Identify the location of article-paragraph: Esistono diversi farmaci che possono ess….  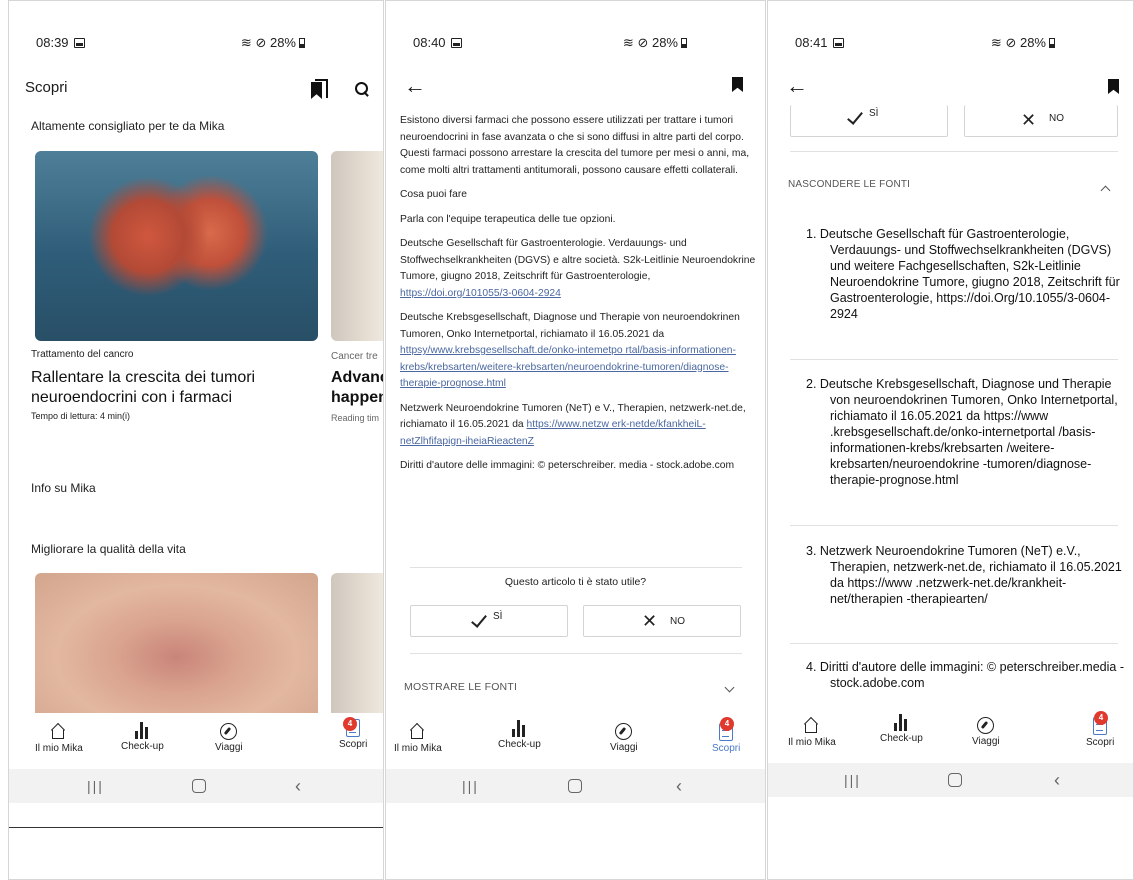
(575, 145).